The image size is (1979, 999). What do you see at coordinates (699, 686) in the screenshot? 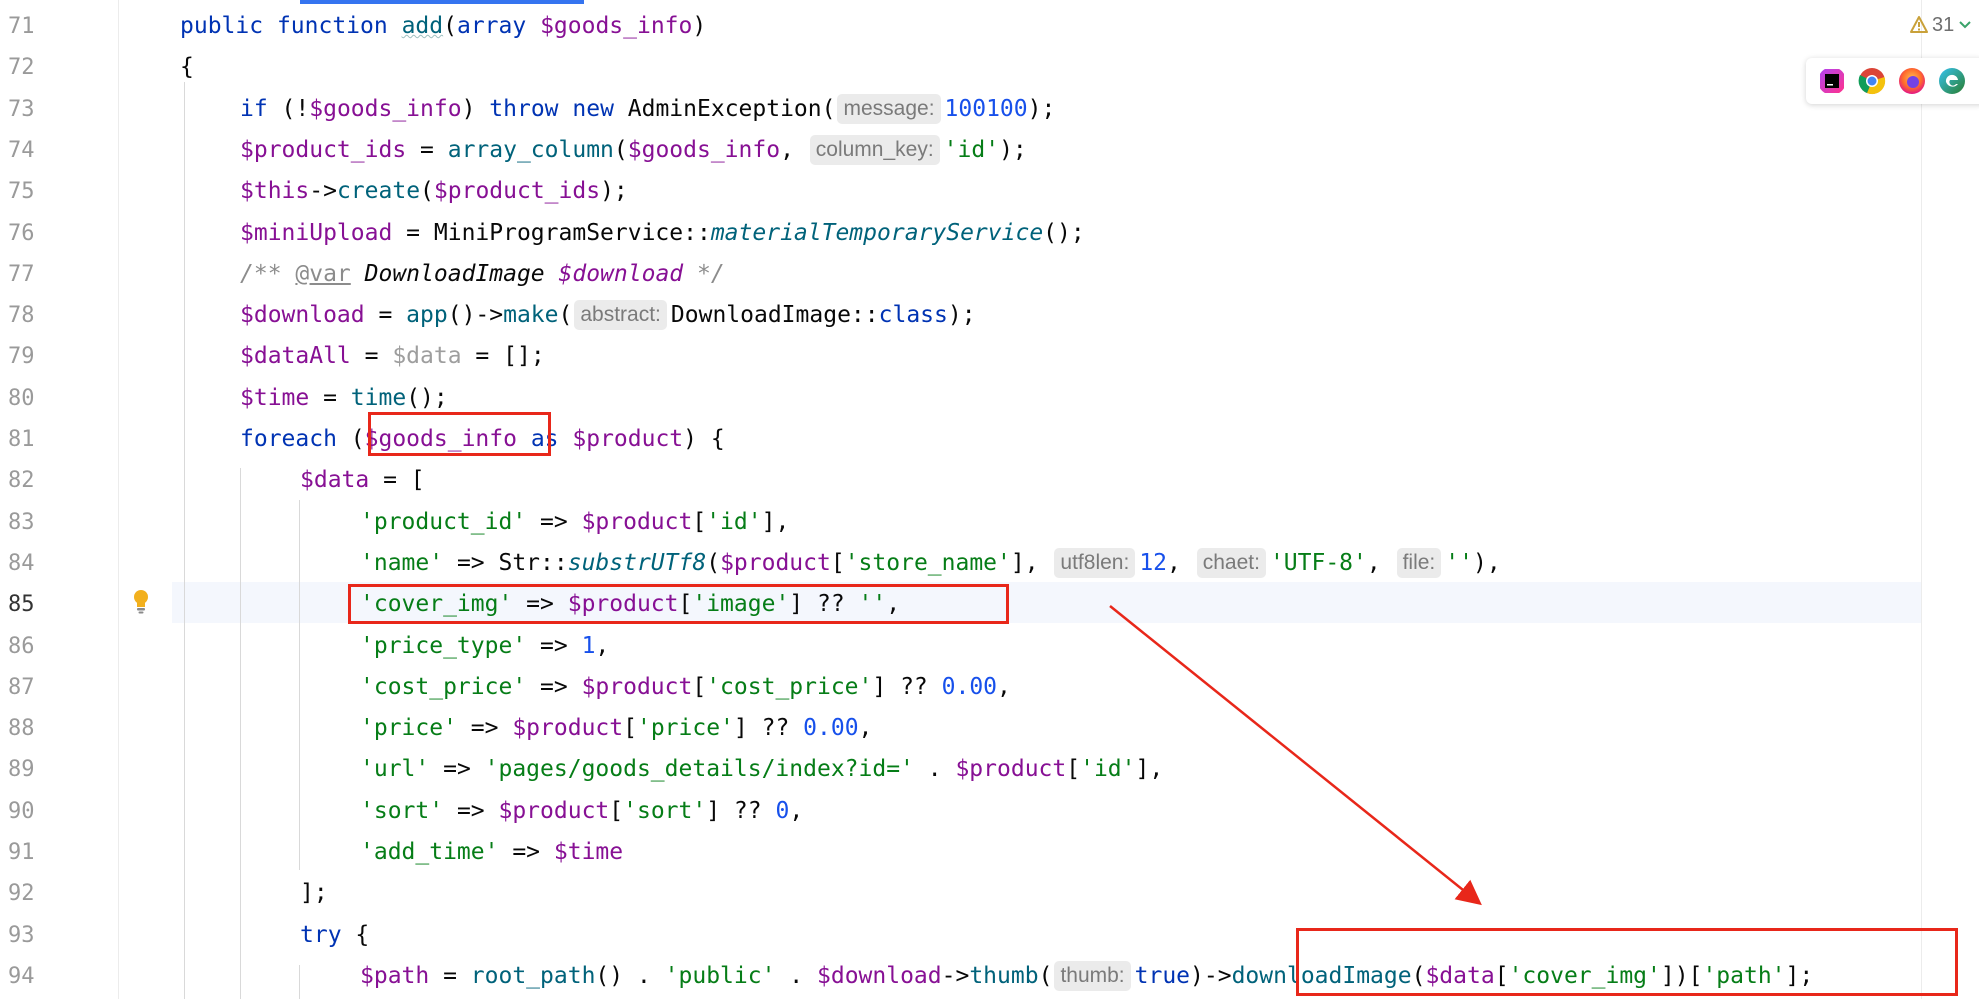
I see `code-token: [` at bounding box center [699, 686].